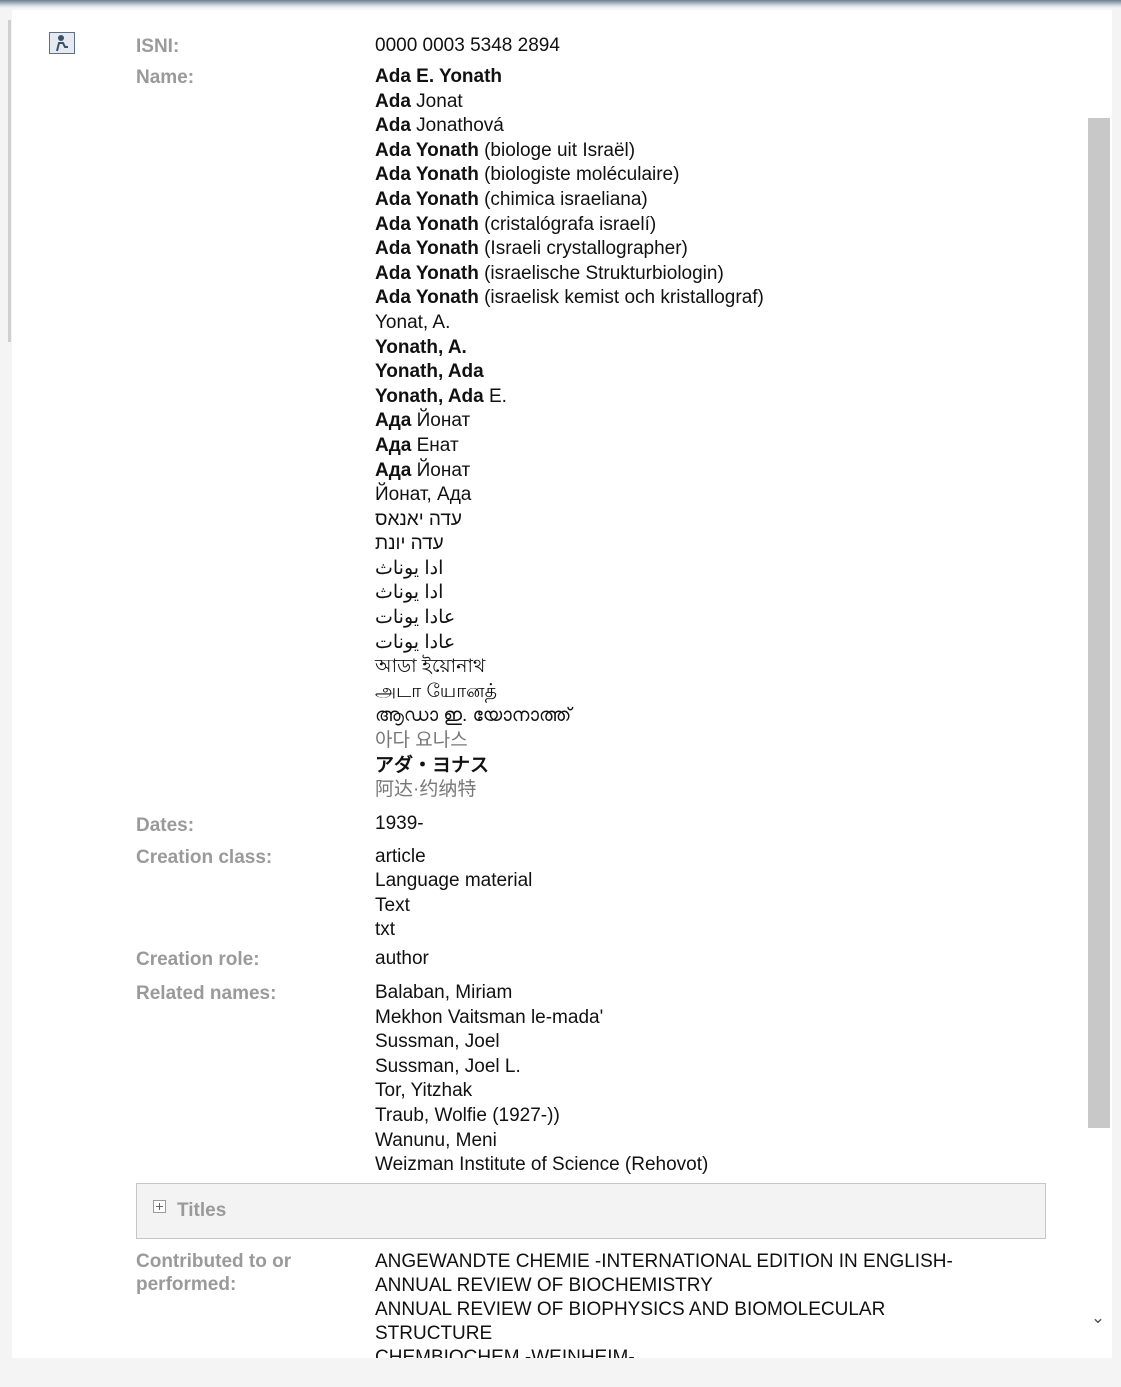  What do you see at coordinates (206, 993) in the screenshot?
I see `related-names-label: Related names:` at bounding box center [206, 993].